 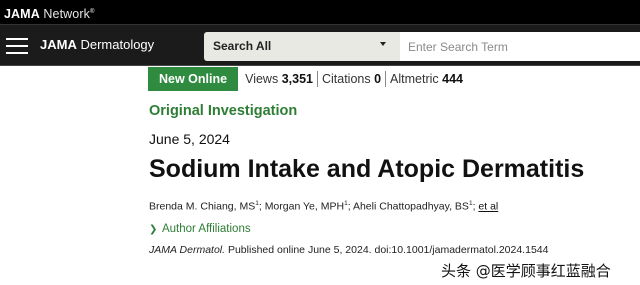 I want to click on article-type: Original Investigation, so click(x=223, y=111).